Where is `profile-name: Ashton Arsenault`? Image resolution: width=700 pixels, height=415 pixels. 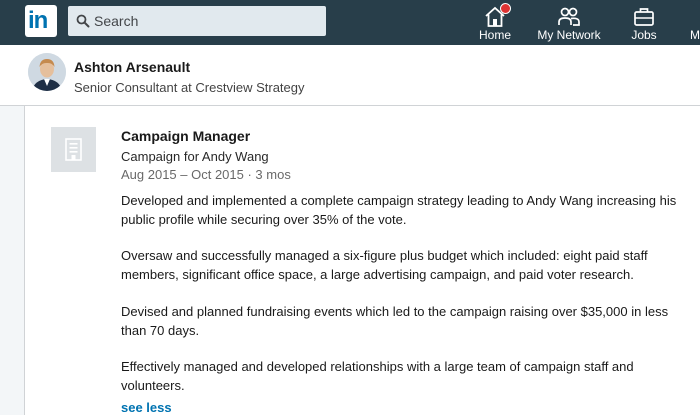 profile-name: Ashton Arsenault is located at coordinates (132, 67).